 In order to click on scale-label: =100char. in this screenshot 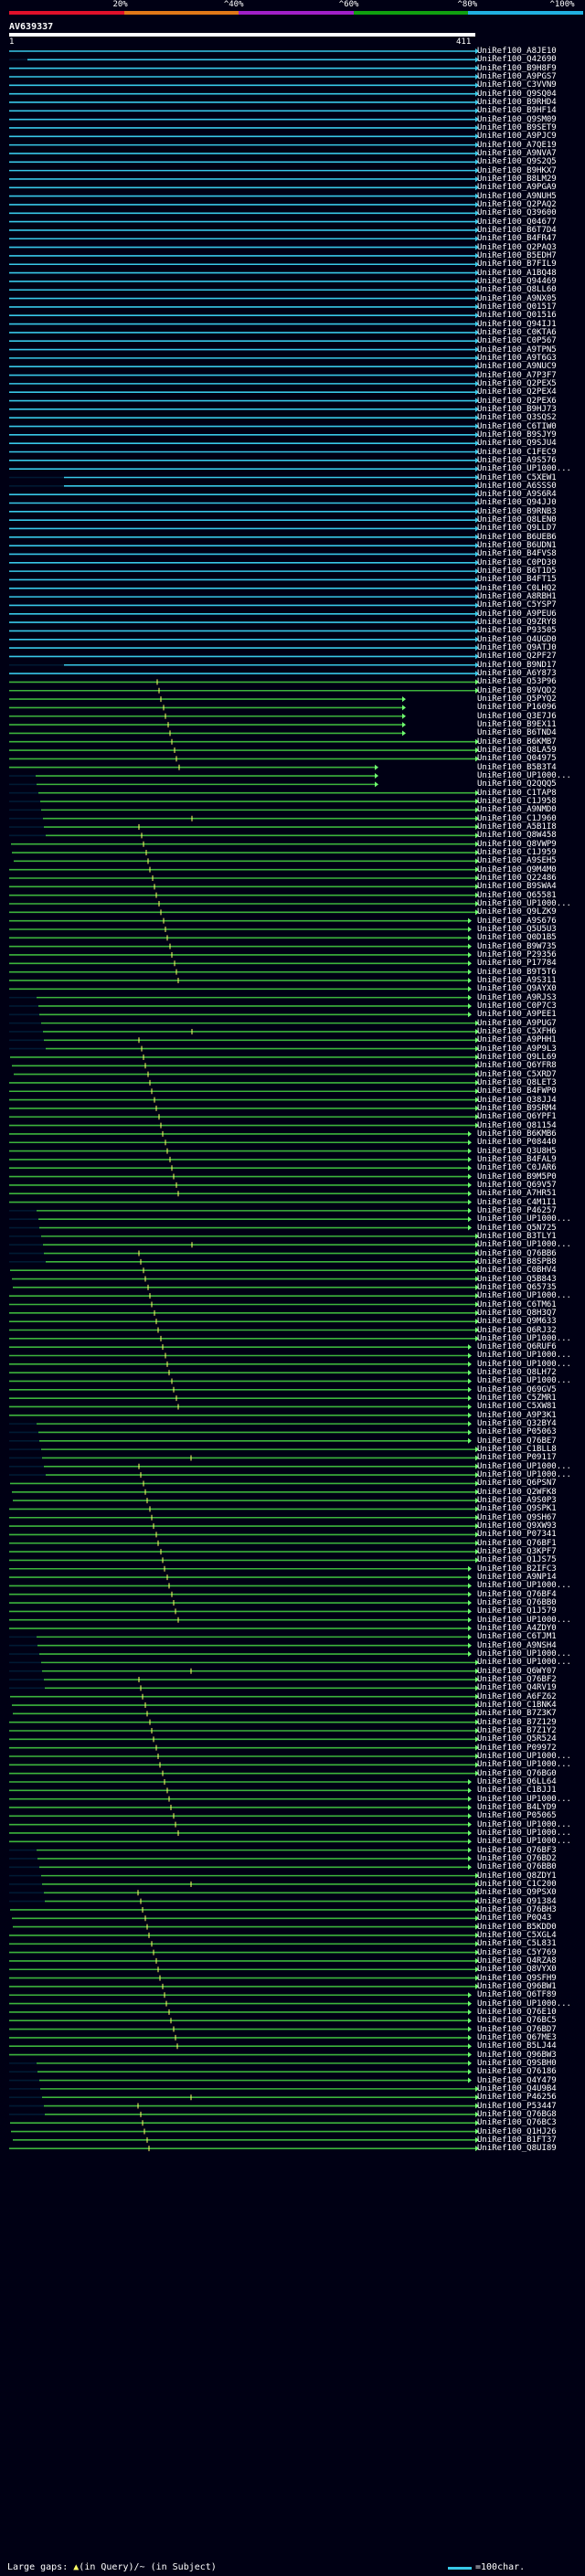, I will do `click(501, 2567)`.